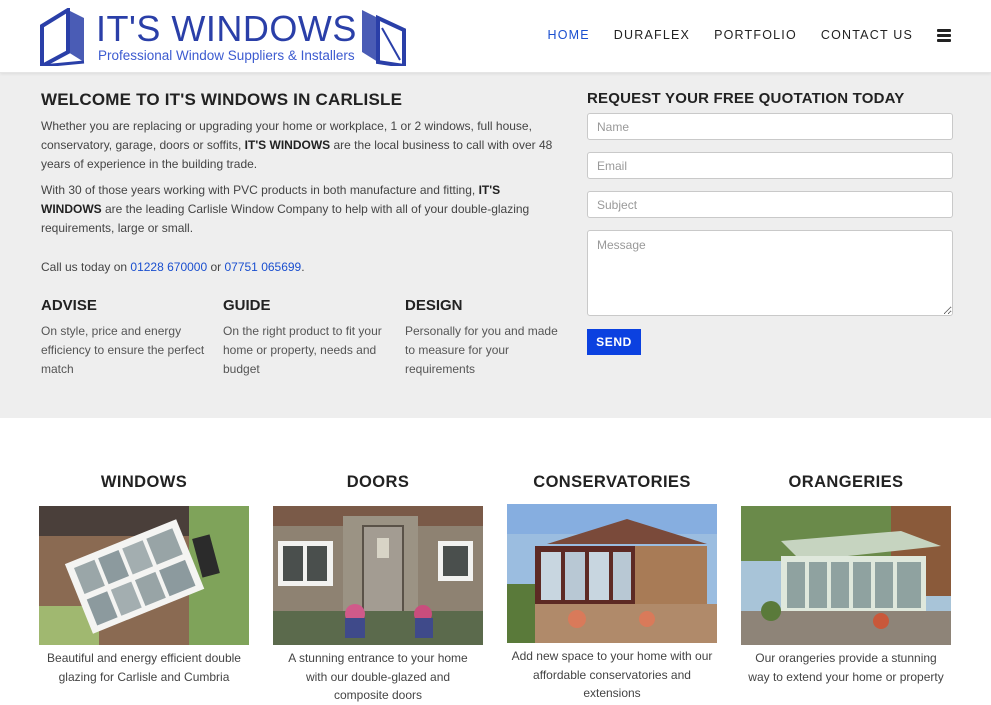 This screenshot has height=705, width=991. I want to click on main-nav: HOME DURAFLEX PORTFOLIO CONTACT US, so click(737, 35).